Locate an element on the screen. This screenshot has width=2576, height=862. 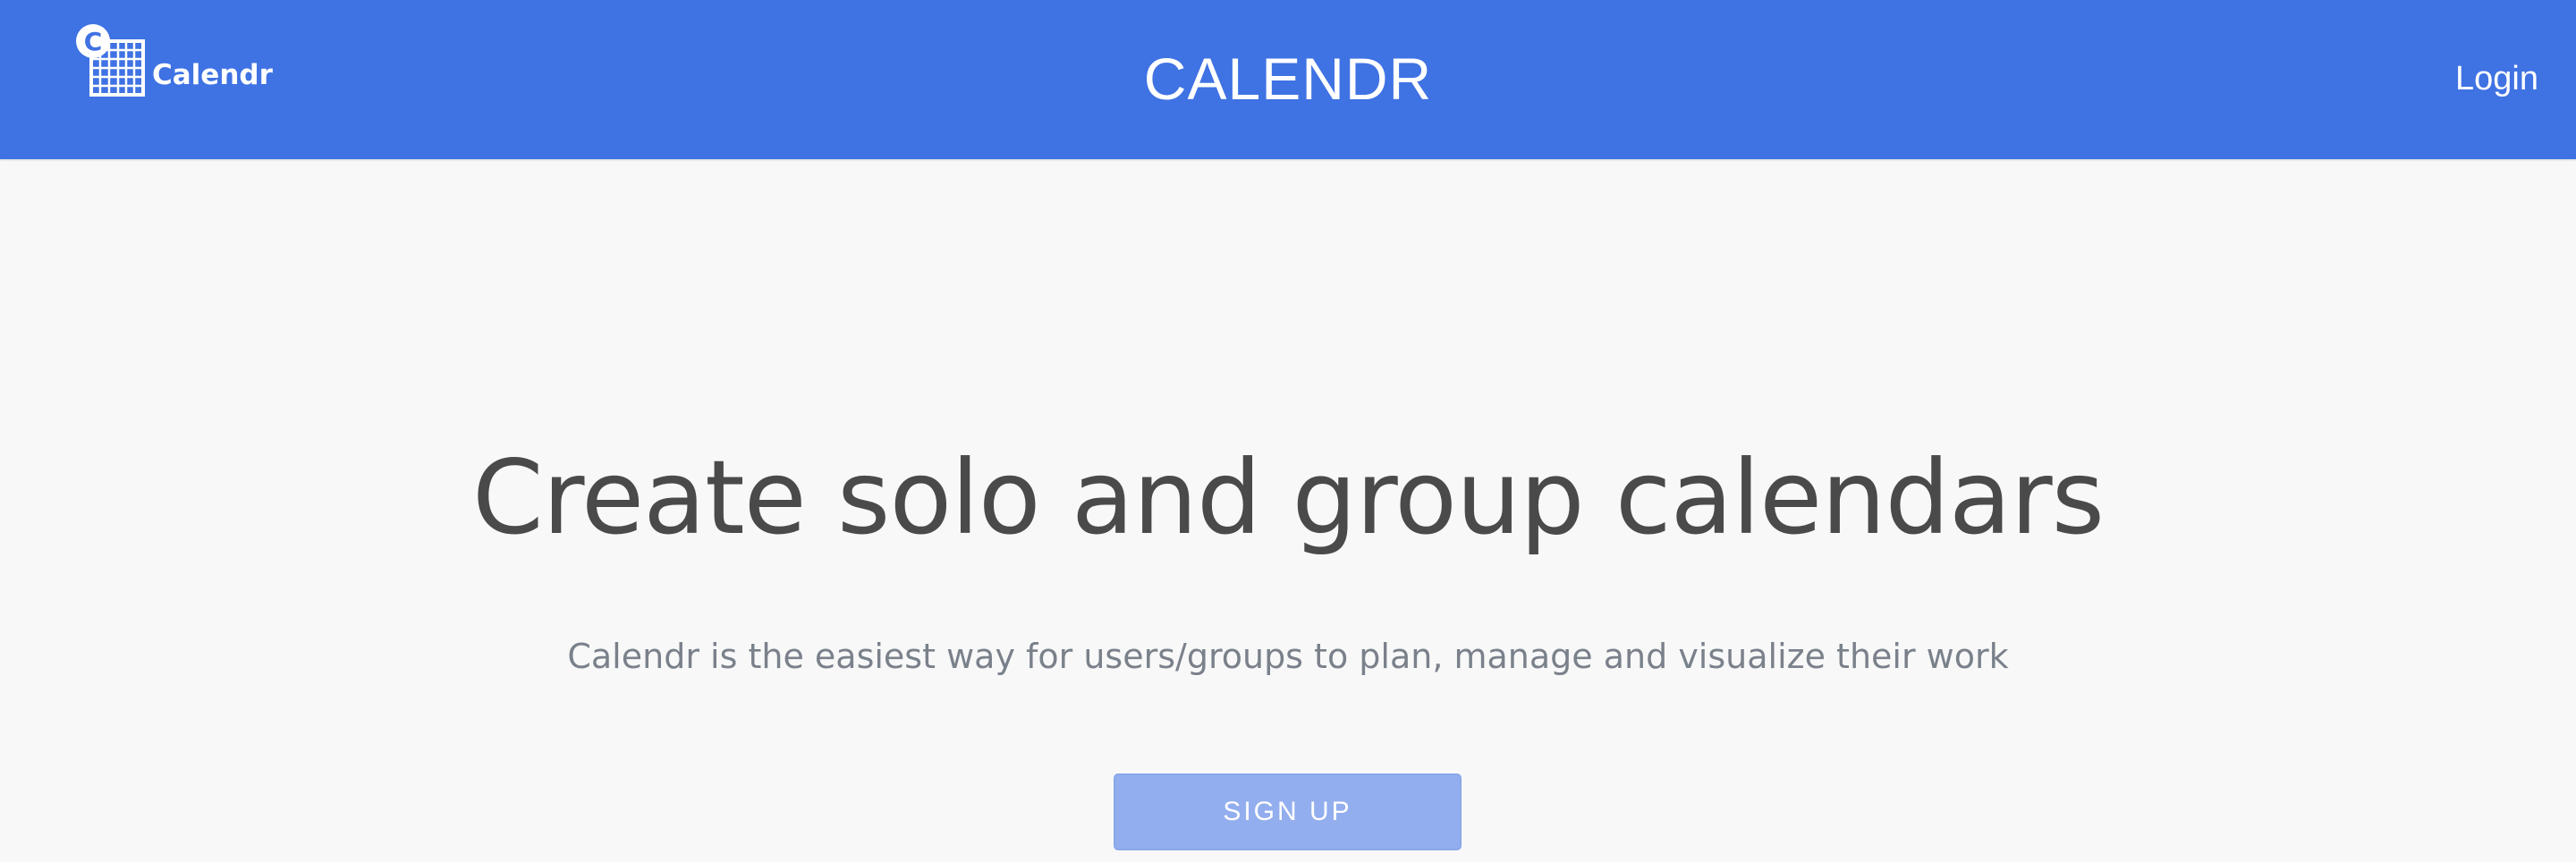
login-link: Login is located at coordinates (2497, 79).